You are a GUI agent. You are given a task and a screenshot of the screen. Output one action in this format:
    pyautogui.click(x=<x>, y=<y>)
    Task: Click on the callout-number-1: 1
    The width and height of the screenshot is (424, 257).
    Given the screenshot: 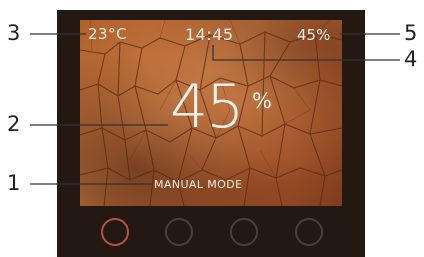 What is the action you would take?
    pyautogui.click(x=14, y=183)
    